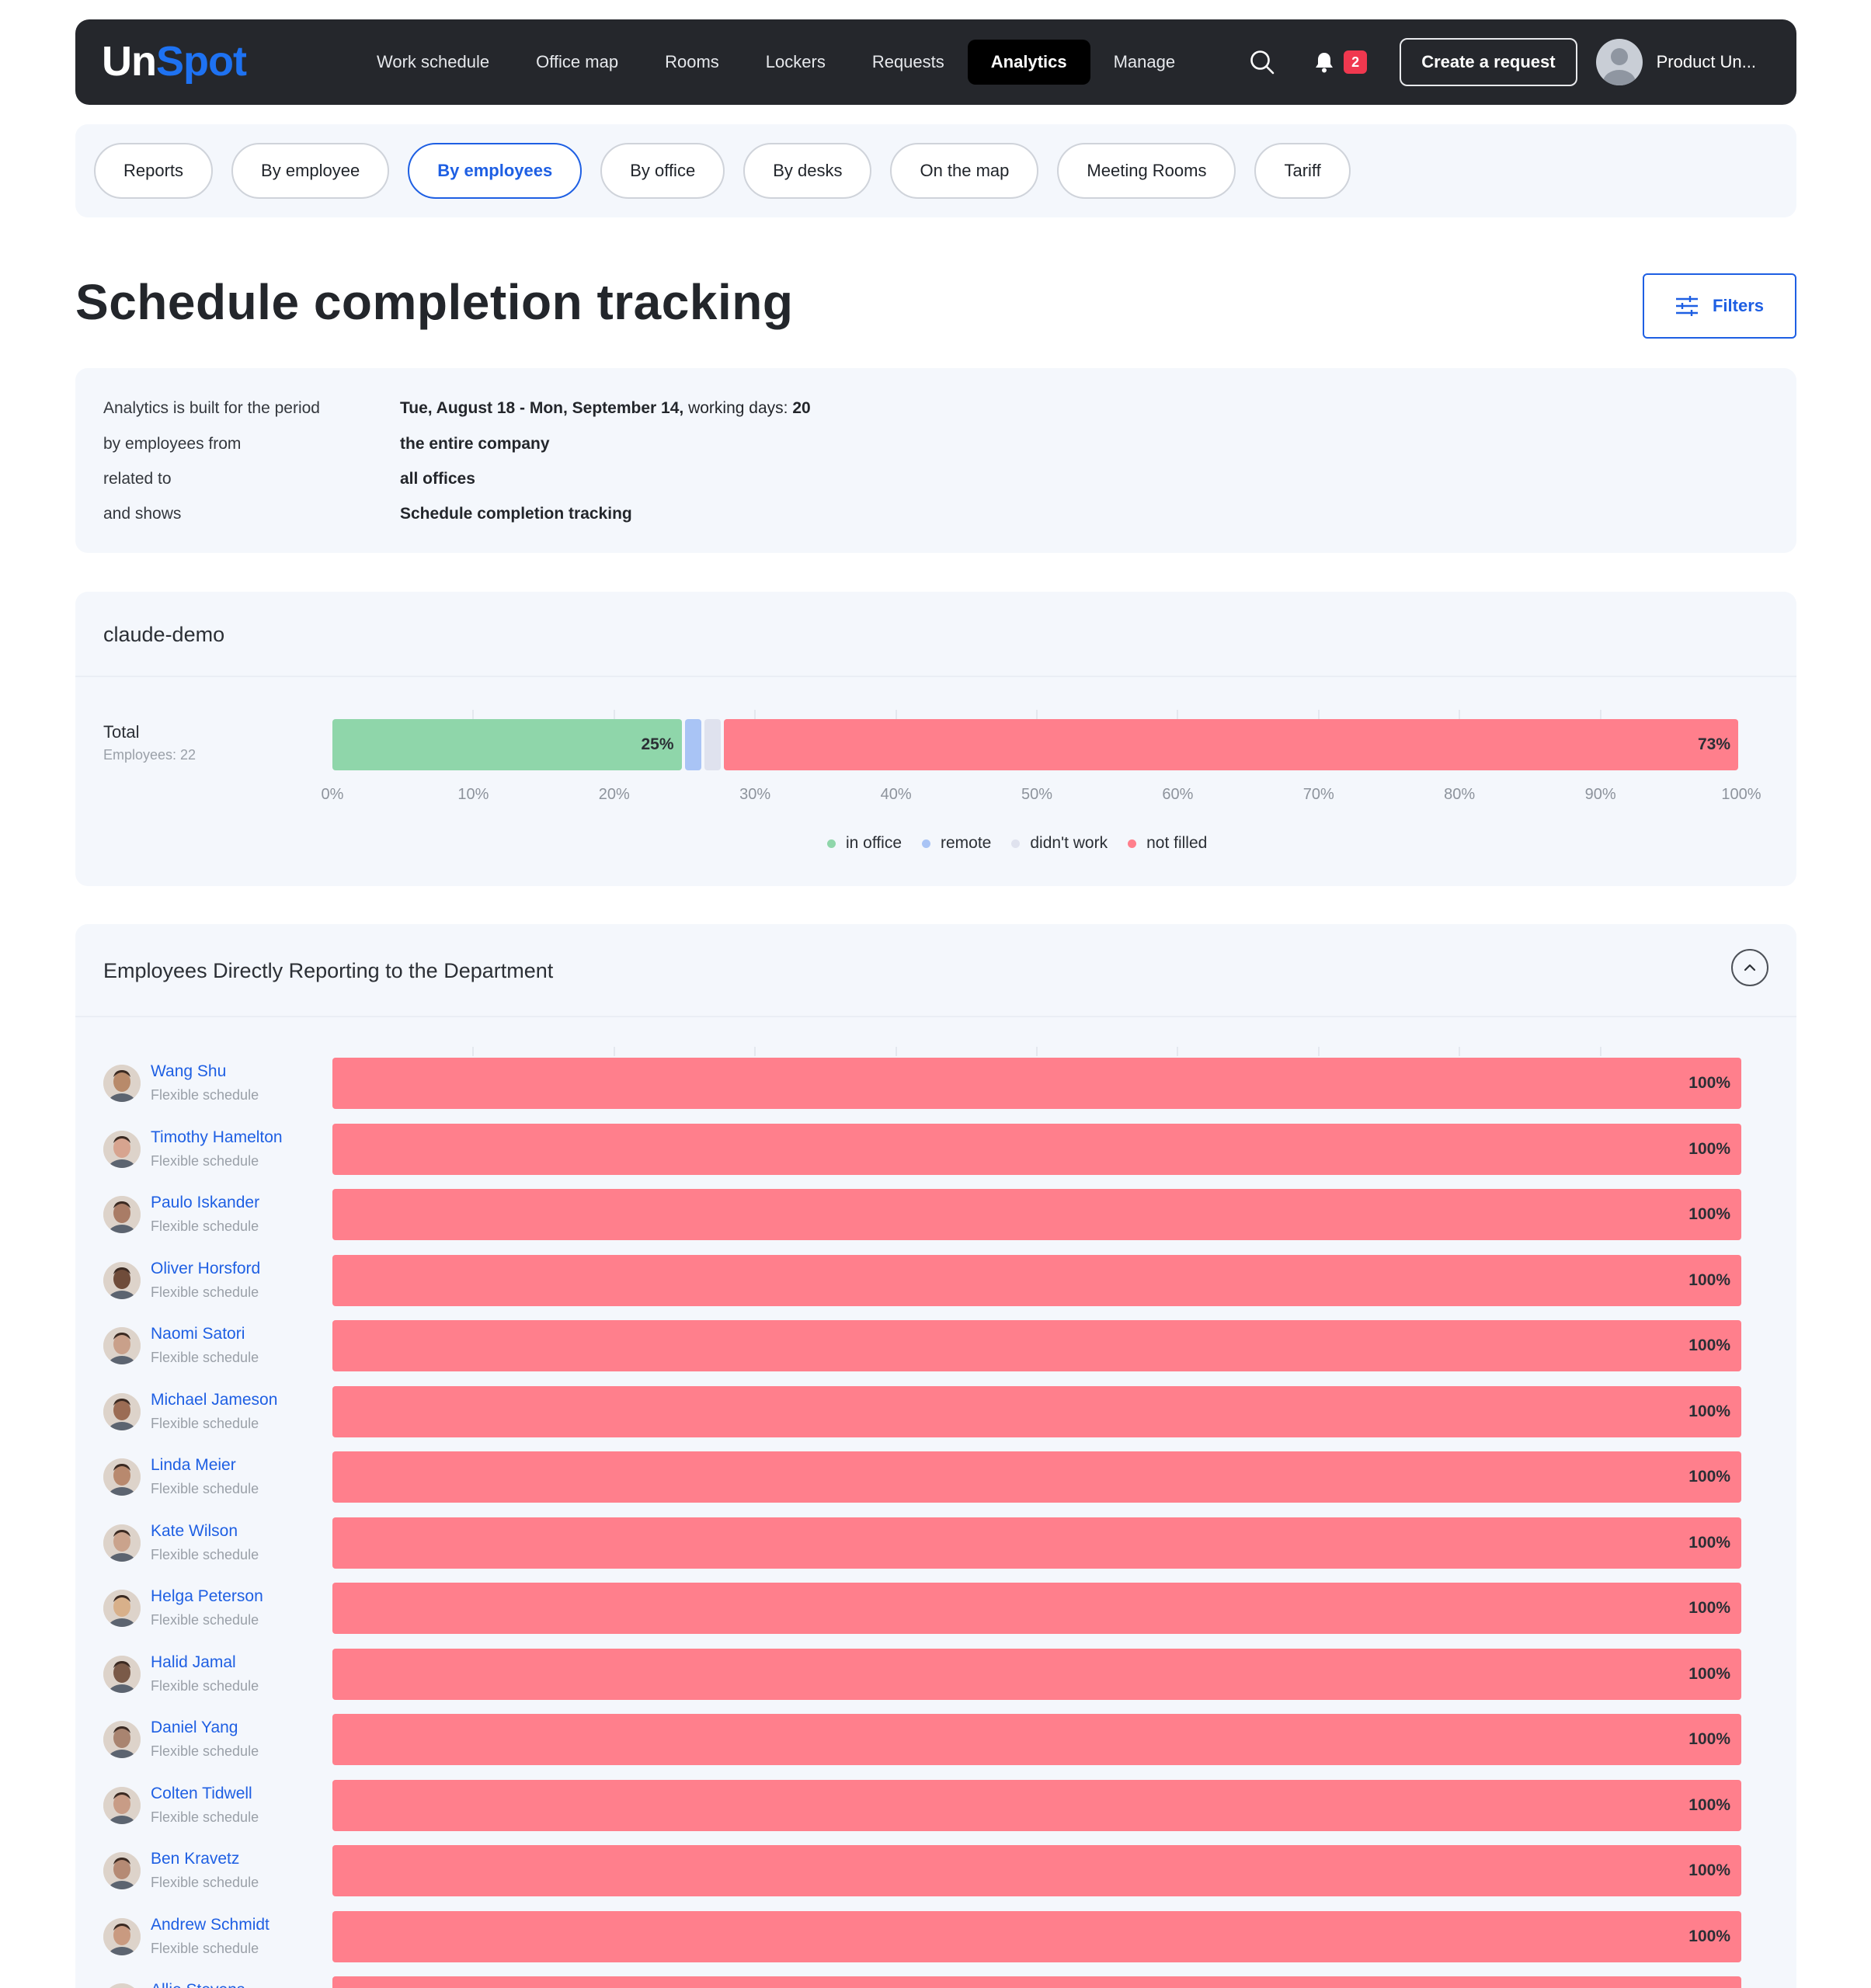 The image size is (1871, 1988). What do you see at coordinates (1028, 62) in the screenshot?
I see `nav-item-analytics: Analytics` at bounding box center [1028, 62].